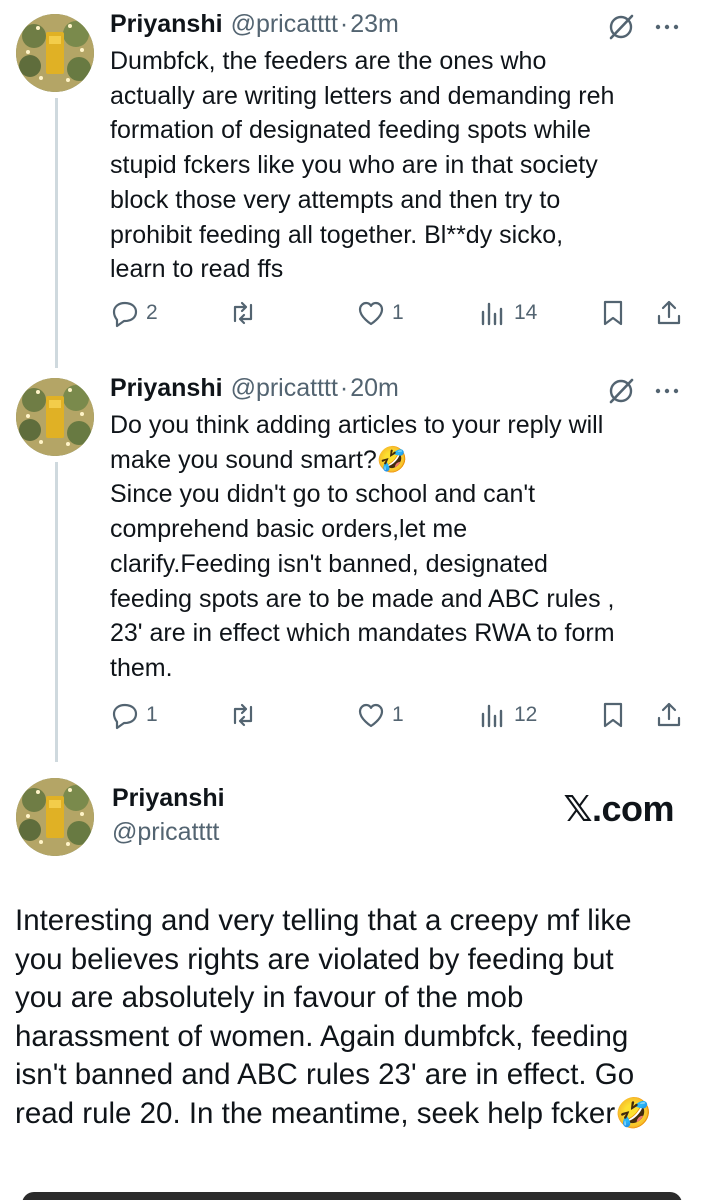 This screenshot has width=704, height=1200. I want to click on reply-count: 1, so click(152, 714).